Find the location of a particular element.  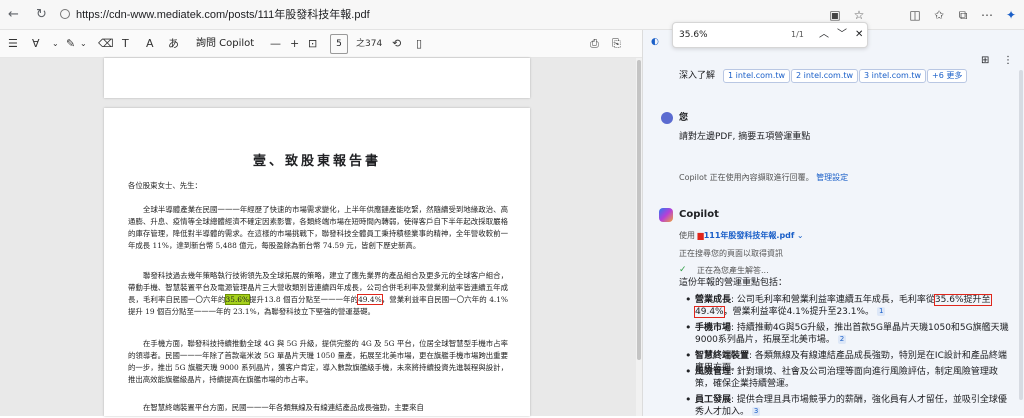

copilot-name: Copilot is located at coordinates (699, 214).